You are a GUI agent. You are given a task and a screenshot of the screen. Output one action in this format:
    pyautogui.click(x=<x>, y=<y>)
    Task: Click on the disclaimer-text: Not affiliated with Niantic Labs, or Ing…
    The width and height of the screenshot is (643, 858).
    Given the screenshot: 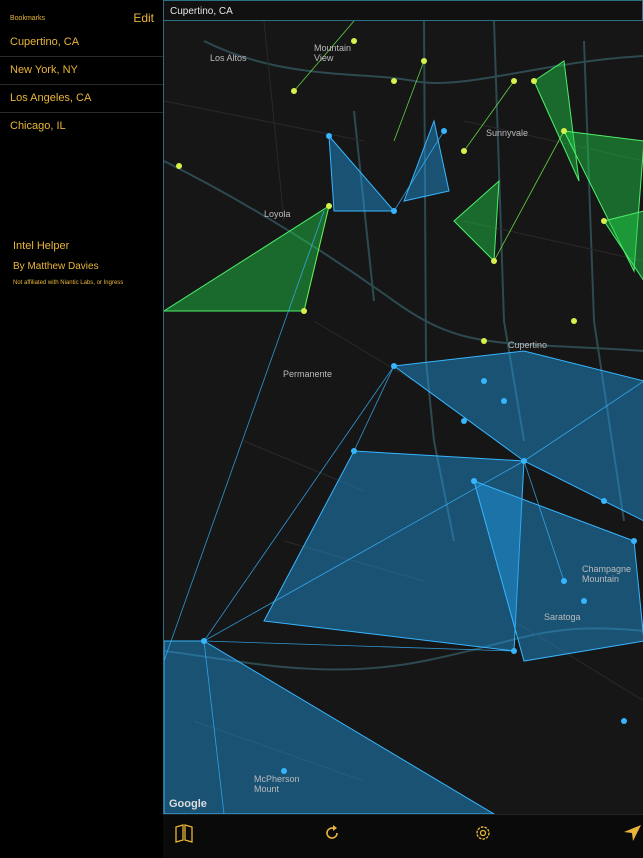 What is the action you would take?
    pyautogui.click(x=68, y=283)
    